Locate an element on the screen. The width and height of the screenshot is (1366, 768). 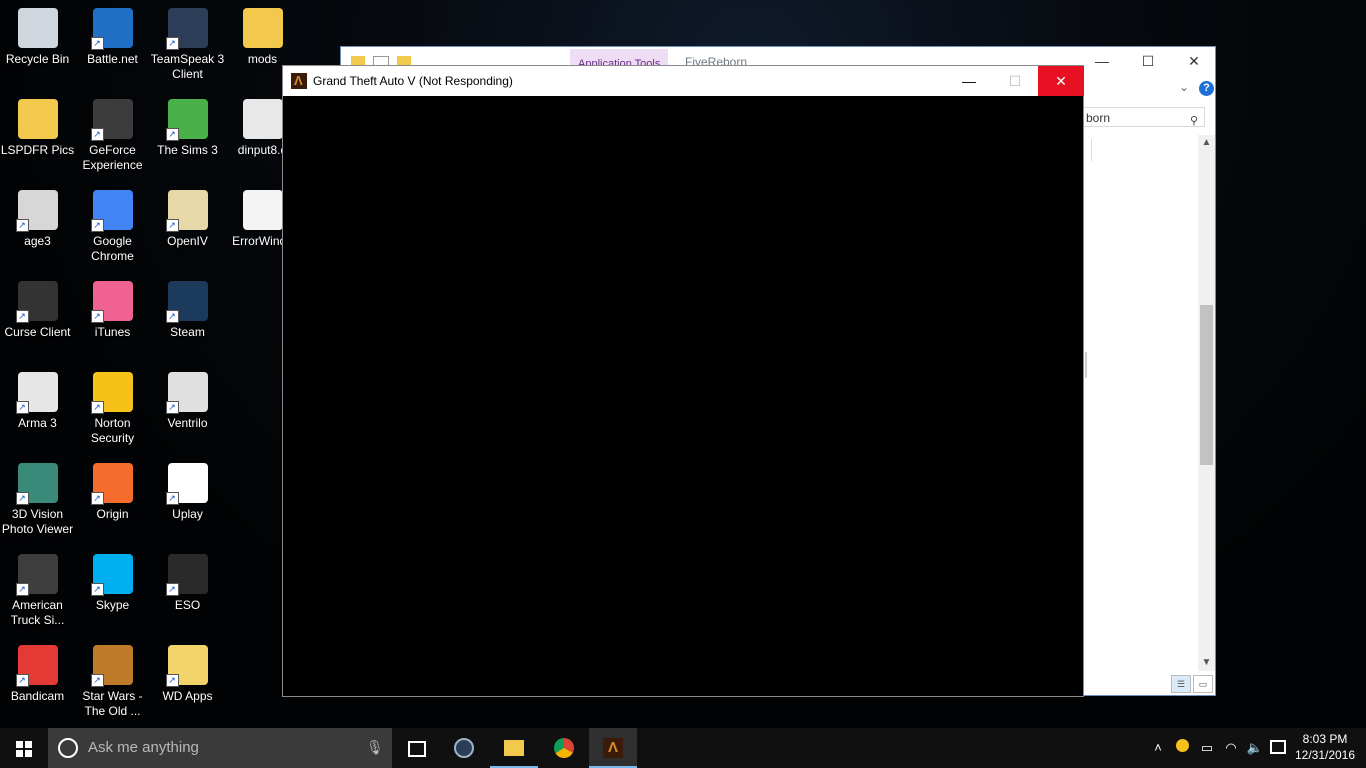
steam-icon: ↗ is located at coordinates (186, 302).